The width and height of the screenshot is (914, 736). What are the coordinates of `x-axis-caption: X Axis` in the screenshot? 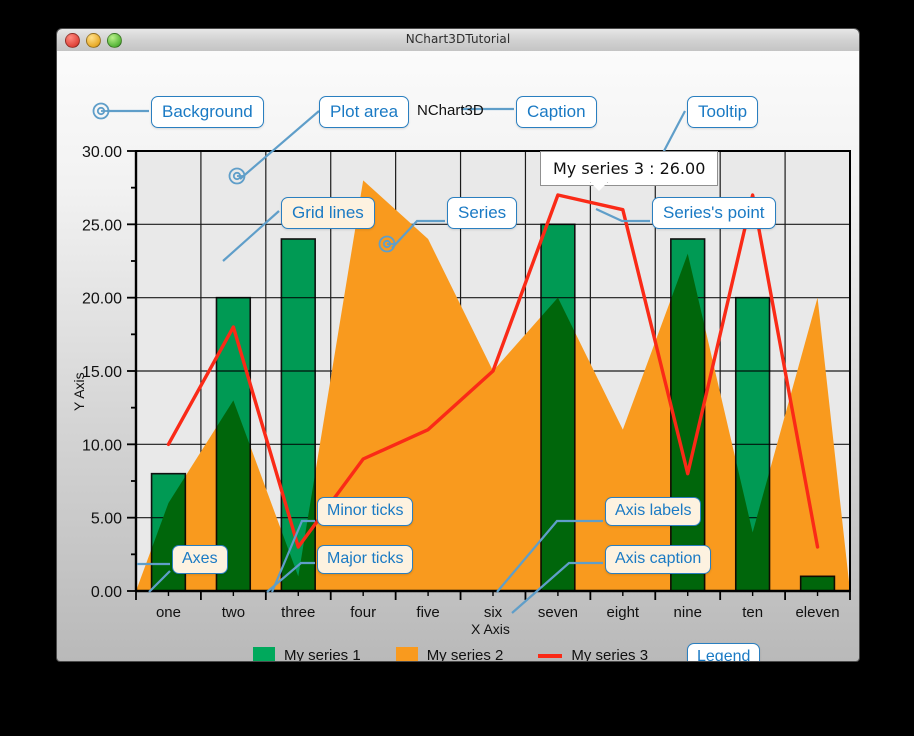 It's located at (490, 629).